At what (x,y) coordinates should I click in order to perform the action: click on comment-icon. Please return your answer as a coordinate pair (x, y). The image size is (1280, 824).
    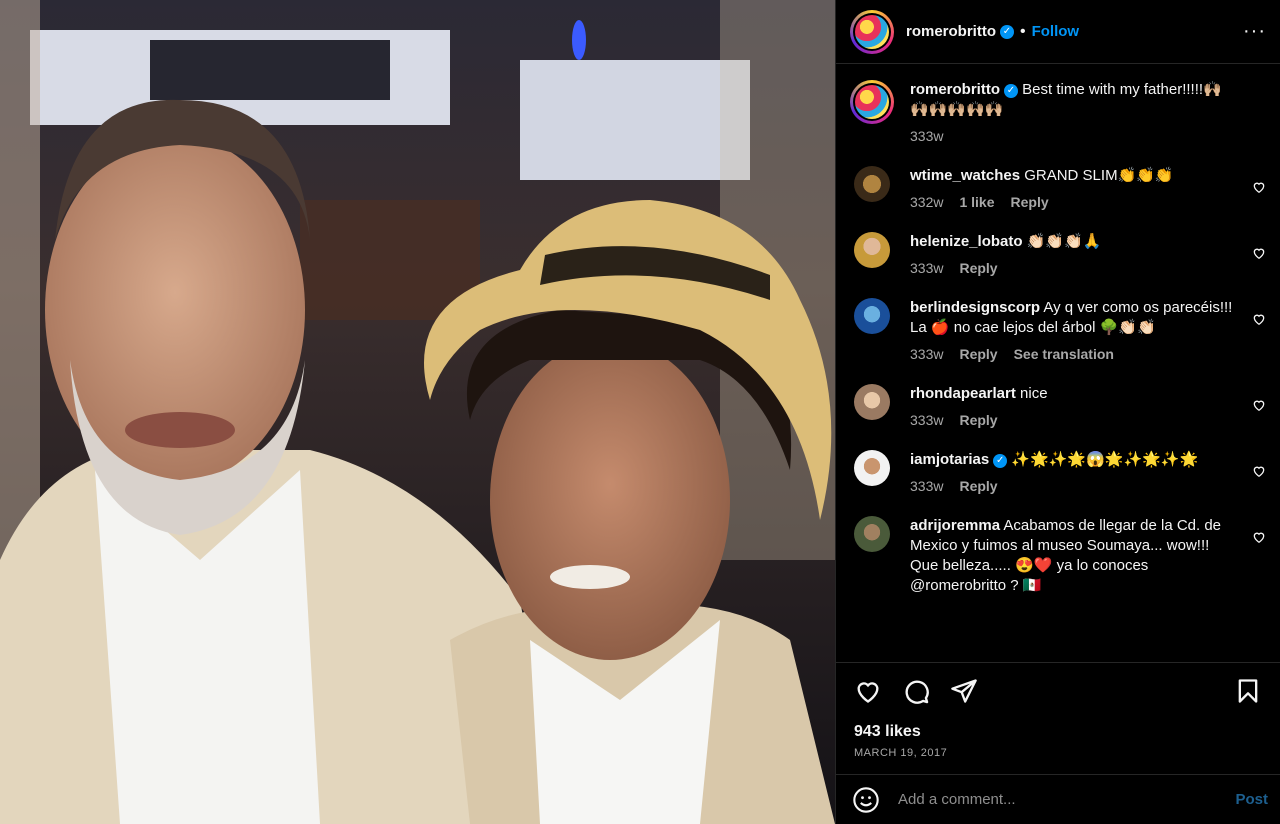
    Looking at the image, I should click on (916, 691).